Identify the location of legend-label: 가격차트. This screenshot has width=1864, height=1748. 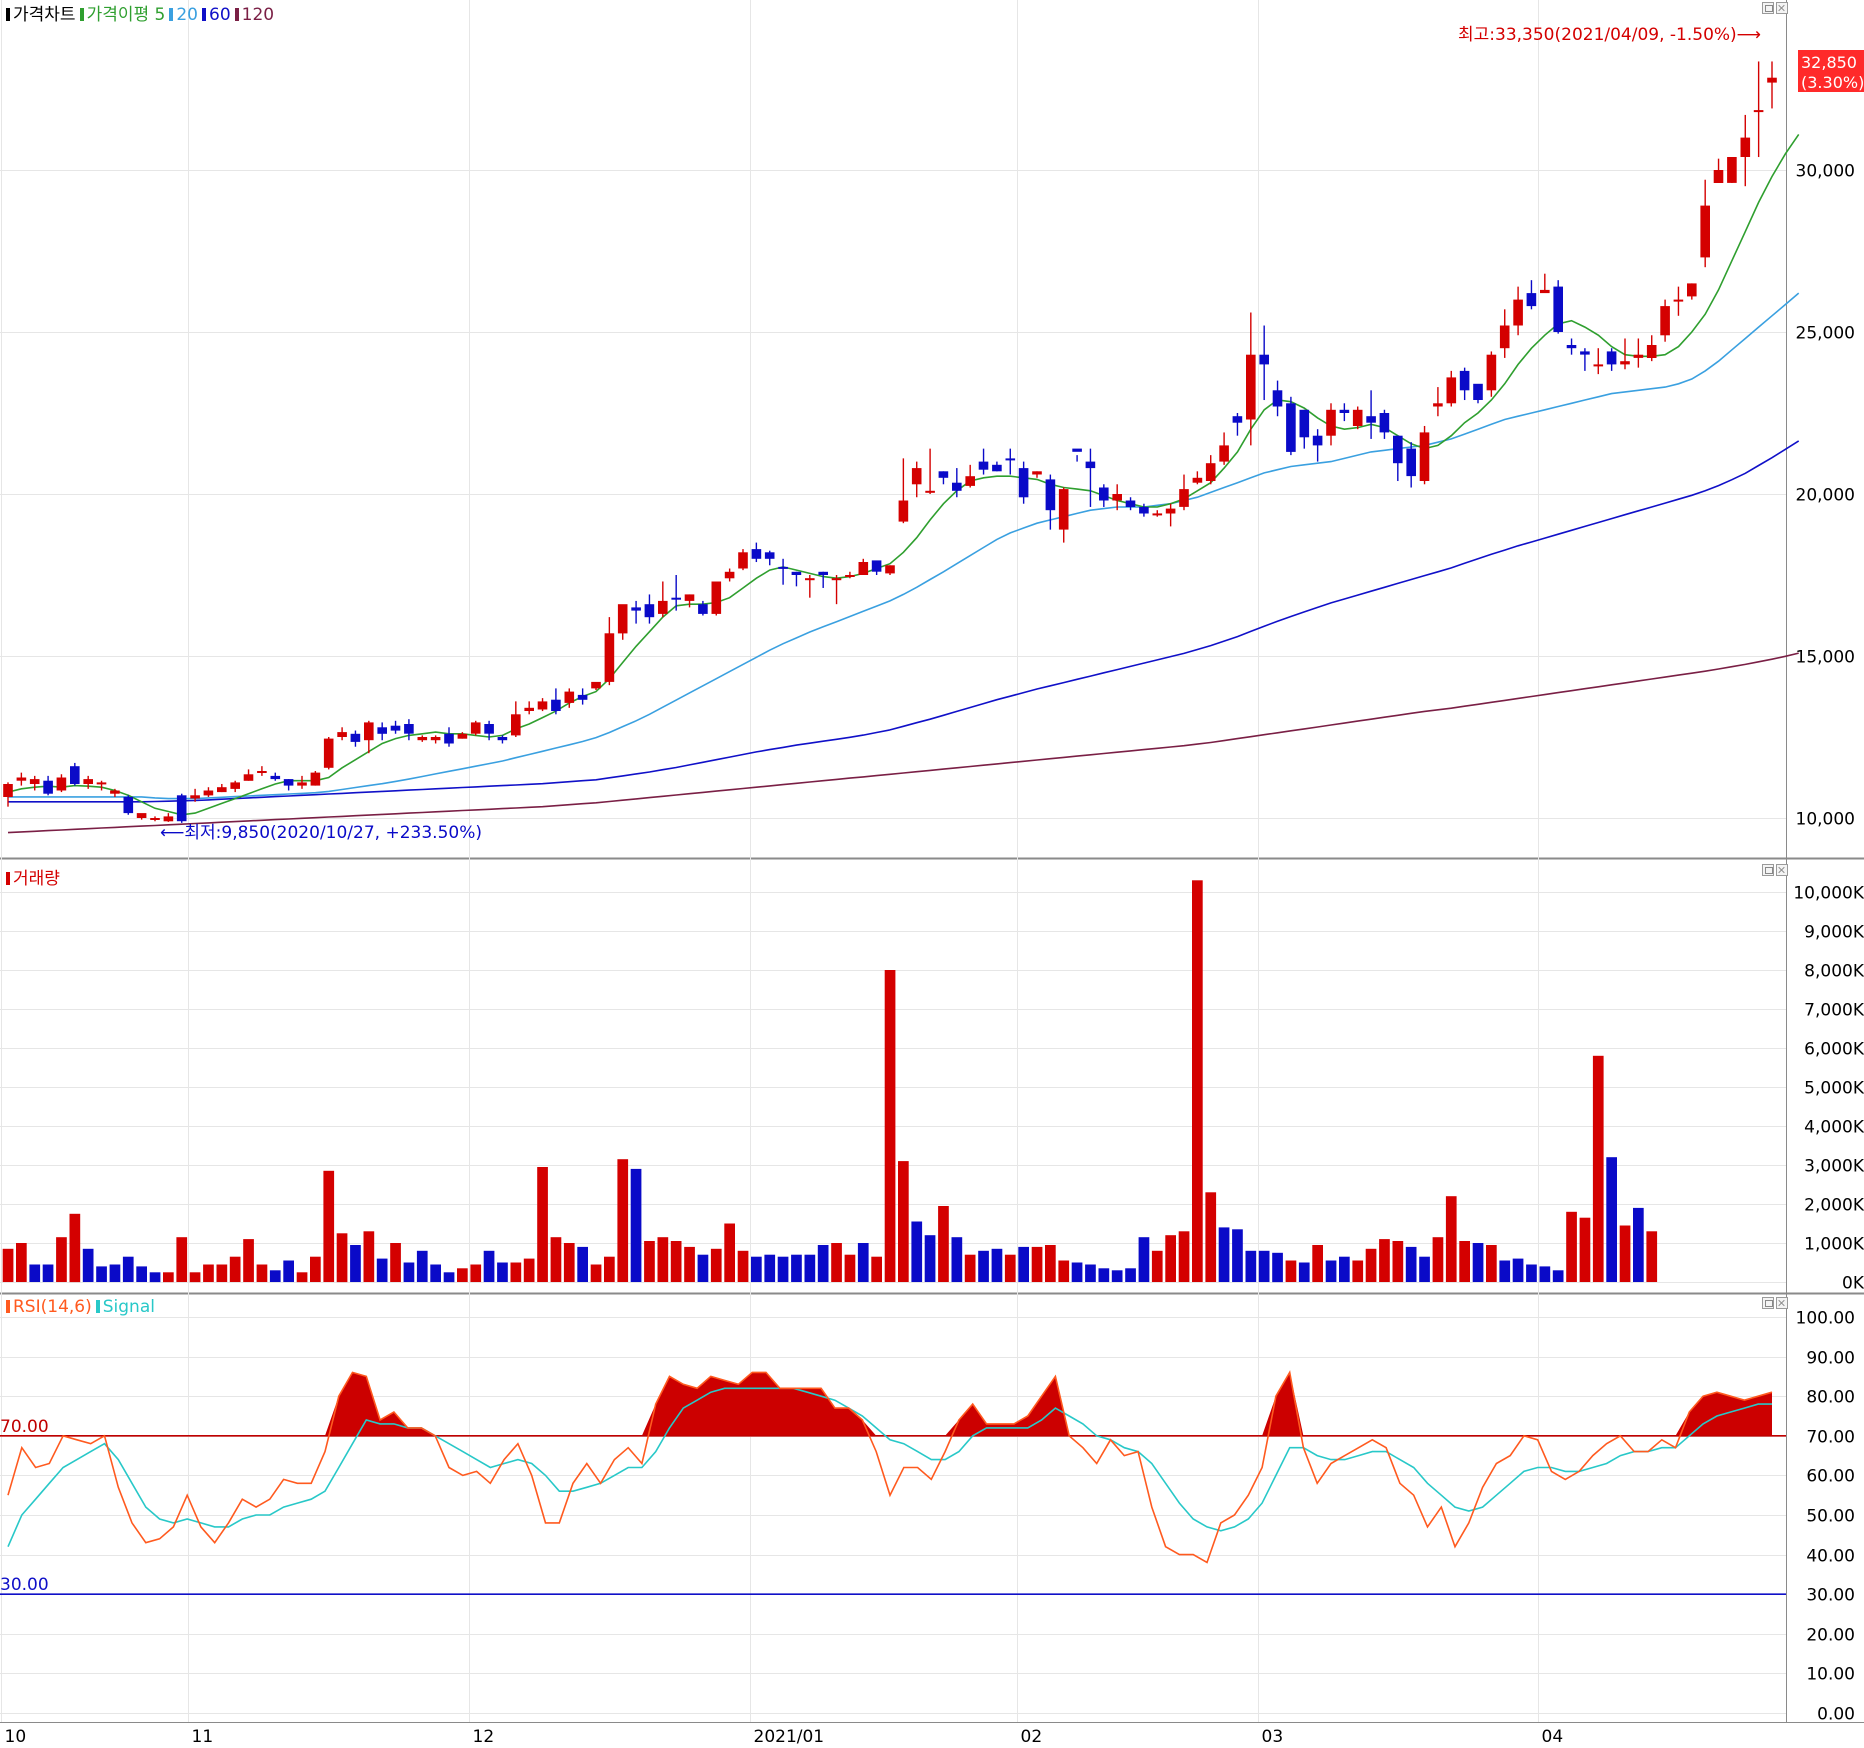
(44, 15).